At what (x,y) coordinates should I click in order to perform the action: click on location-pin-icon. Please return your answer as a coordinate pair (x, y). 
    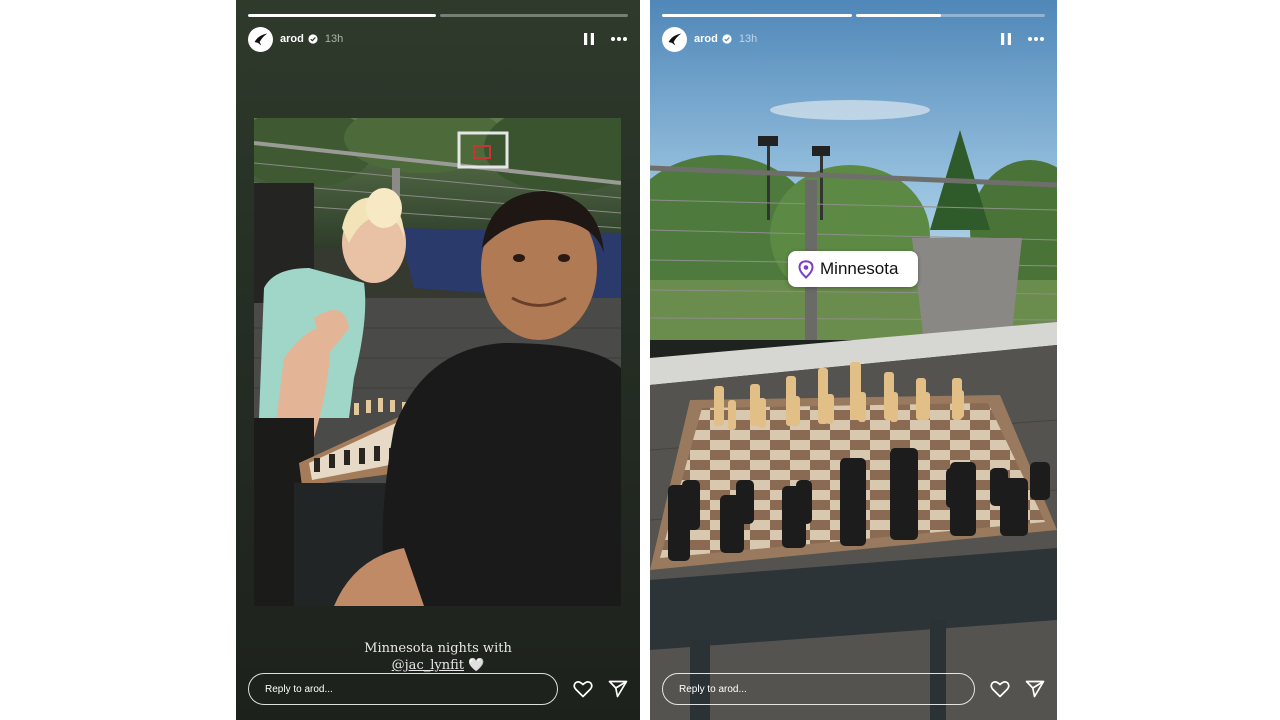
    Looking at the image, I should click on (806, 269).